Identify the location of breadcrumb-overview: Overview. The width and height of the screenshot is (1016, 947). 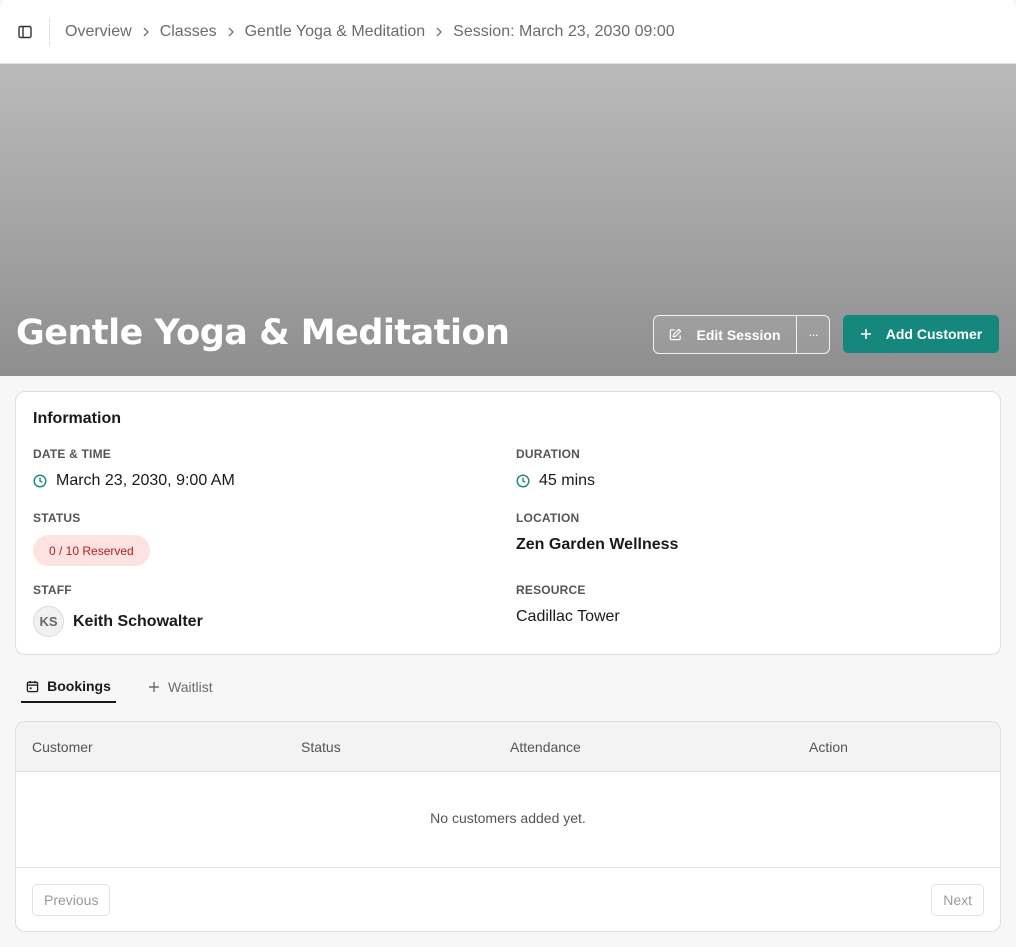
(98, 32).